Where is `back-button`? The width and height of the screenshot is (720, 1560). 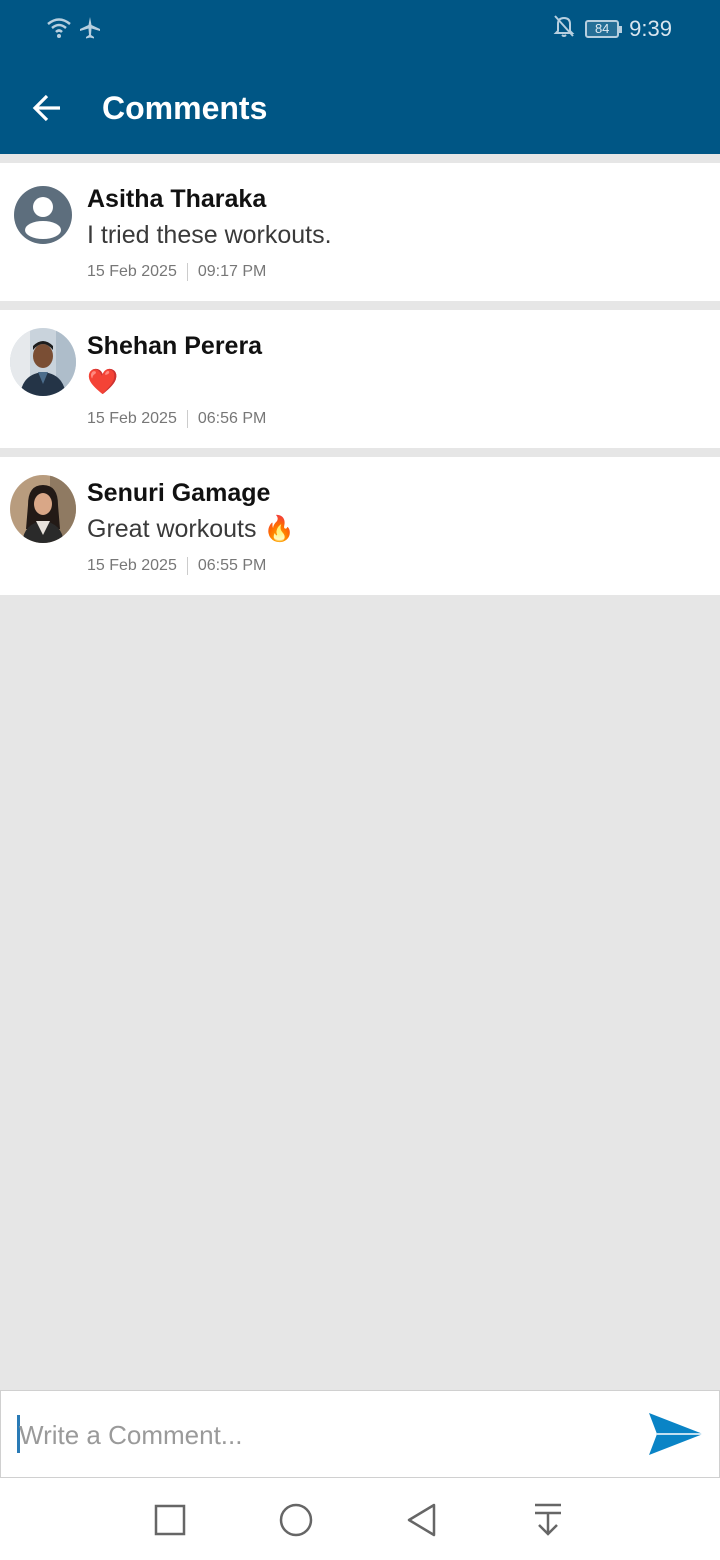
back-button is located at coordinates (48, 108).